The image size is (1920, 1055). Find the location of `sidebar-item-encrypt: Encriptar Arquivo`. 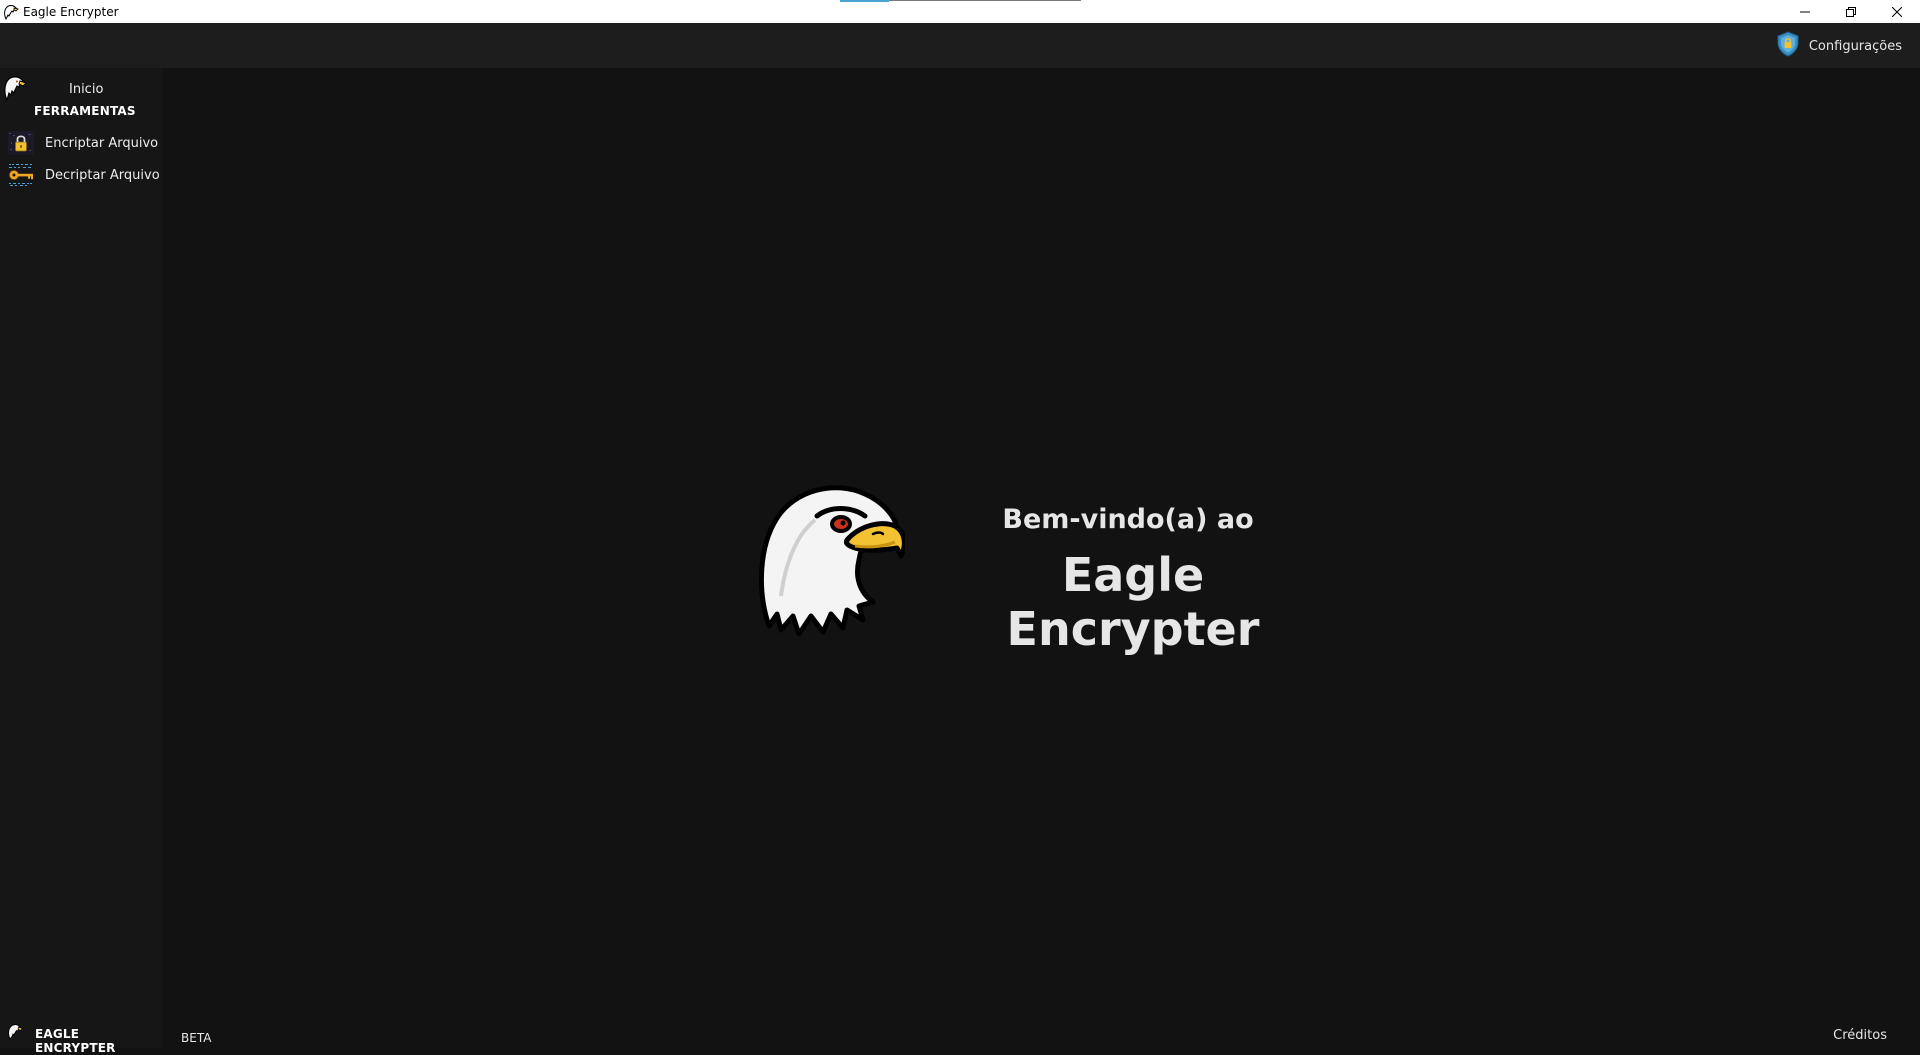

sidebar-item-encrypt: Encriptar Arquivo is located at coordinates (81, 143).